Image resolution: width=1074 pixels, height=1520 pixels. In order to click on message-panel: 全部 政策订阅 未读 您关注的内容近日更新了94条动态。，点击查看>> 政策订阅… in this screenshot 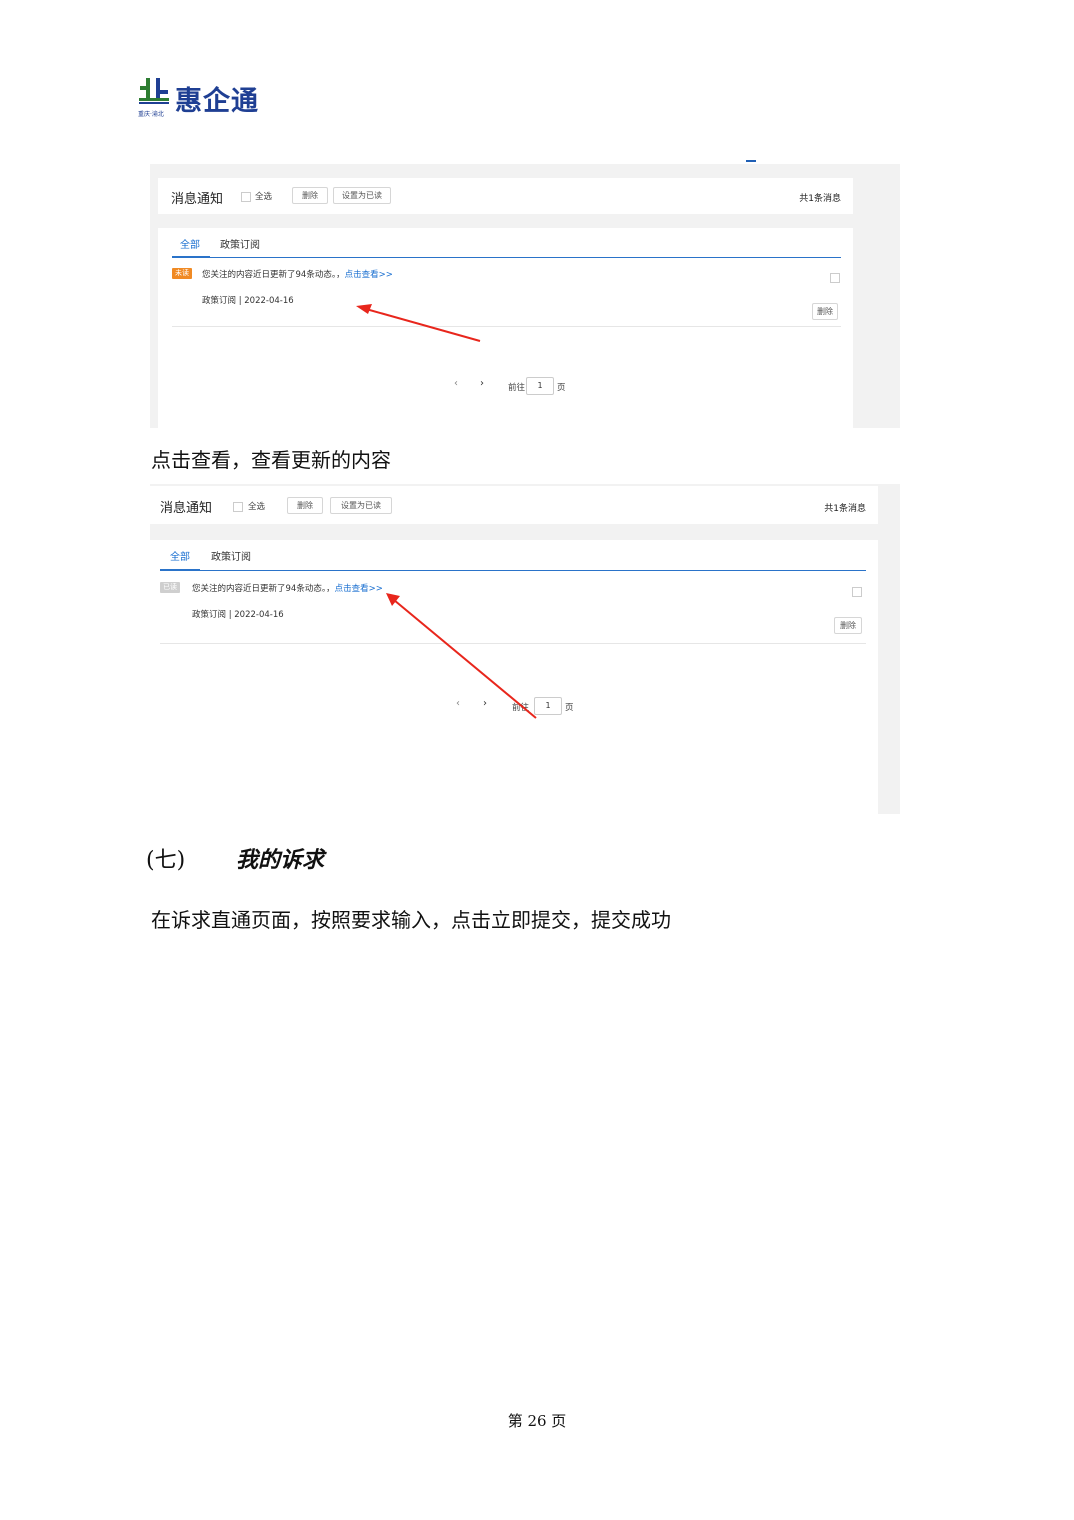, I will do `click(505, 328)`.